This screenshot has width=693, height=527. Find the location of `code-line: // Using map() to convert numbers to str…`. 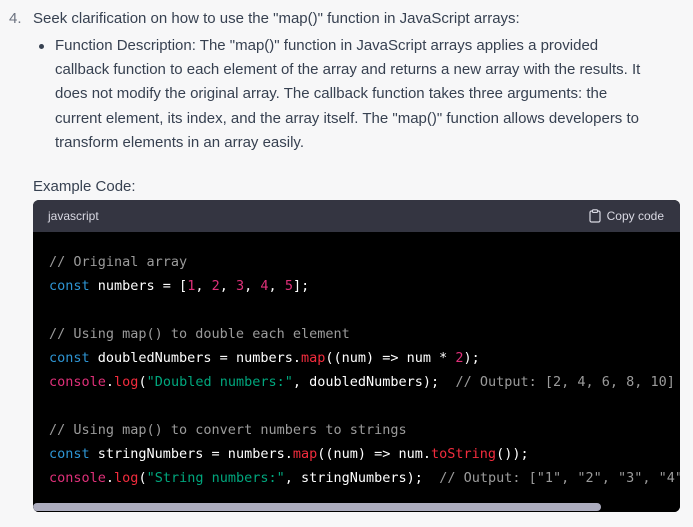

code-line: // Using map() to convert numbers to str… is located at coordinates (356, 430).